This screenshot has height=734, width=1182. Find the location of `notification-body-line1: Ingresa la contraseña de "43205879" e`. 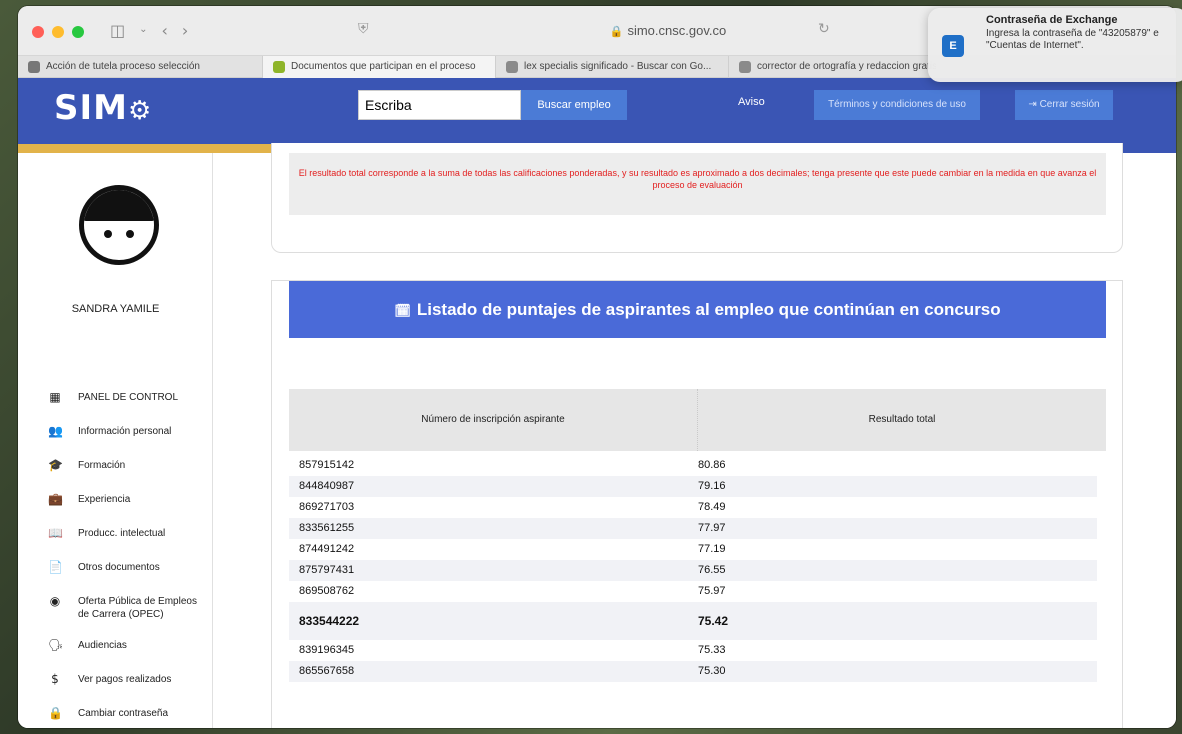

notification-body-line1: Ingresa la contraseña de "43205879" e is located at coordinates (1072, 33).